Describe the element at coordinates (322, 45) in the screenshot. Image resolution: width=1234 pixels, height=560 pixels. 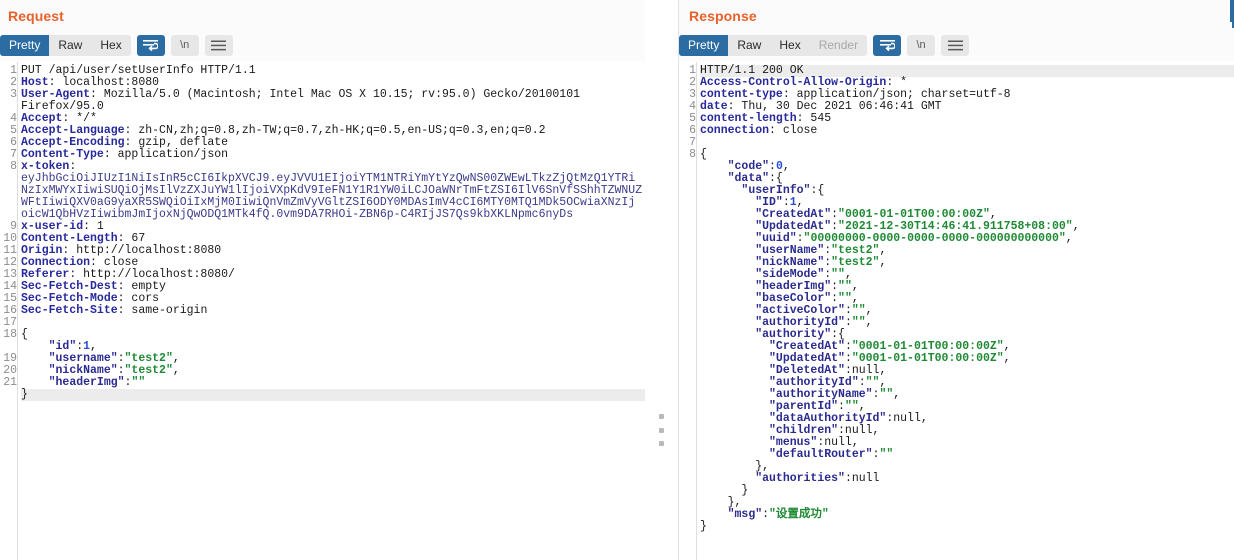
I see `request-toolbar: Pretty Raw Hex \n` at that location.